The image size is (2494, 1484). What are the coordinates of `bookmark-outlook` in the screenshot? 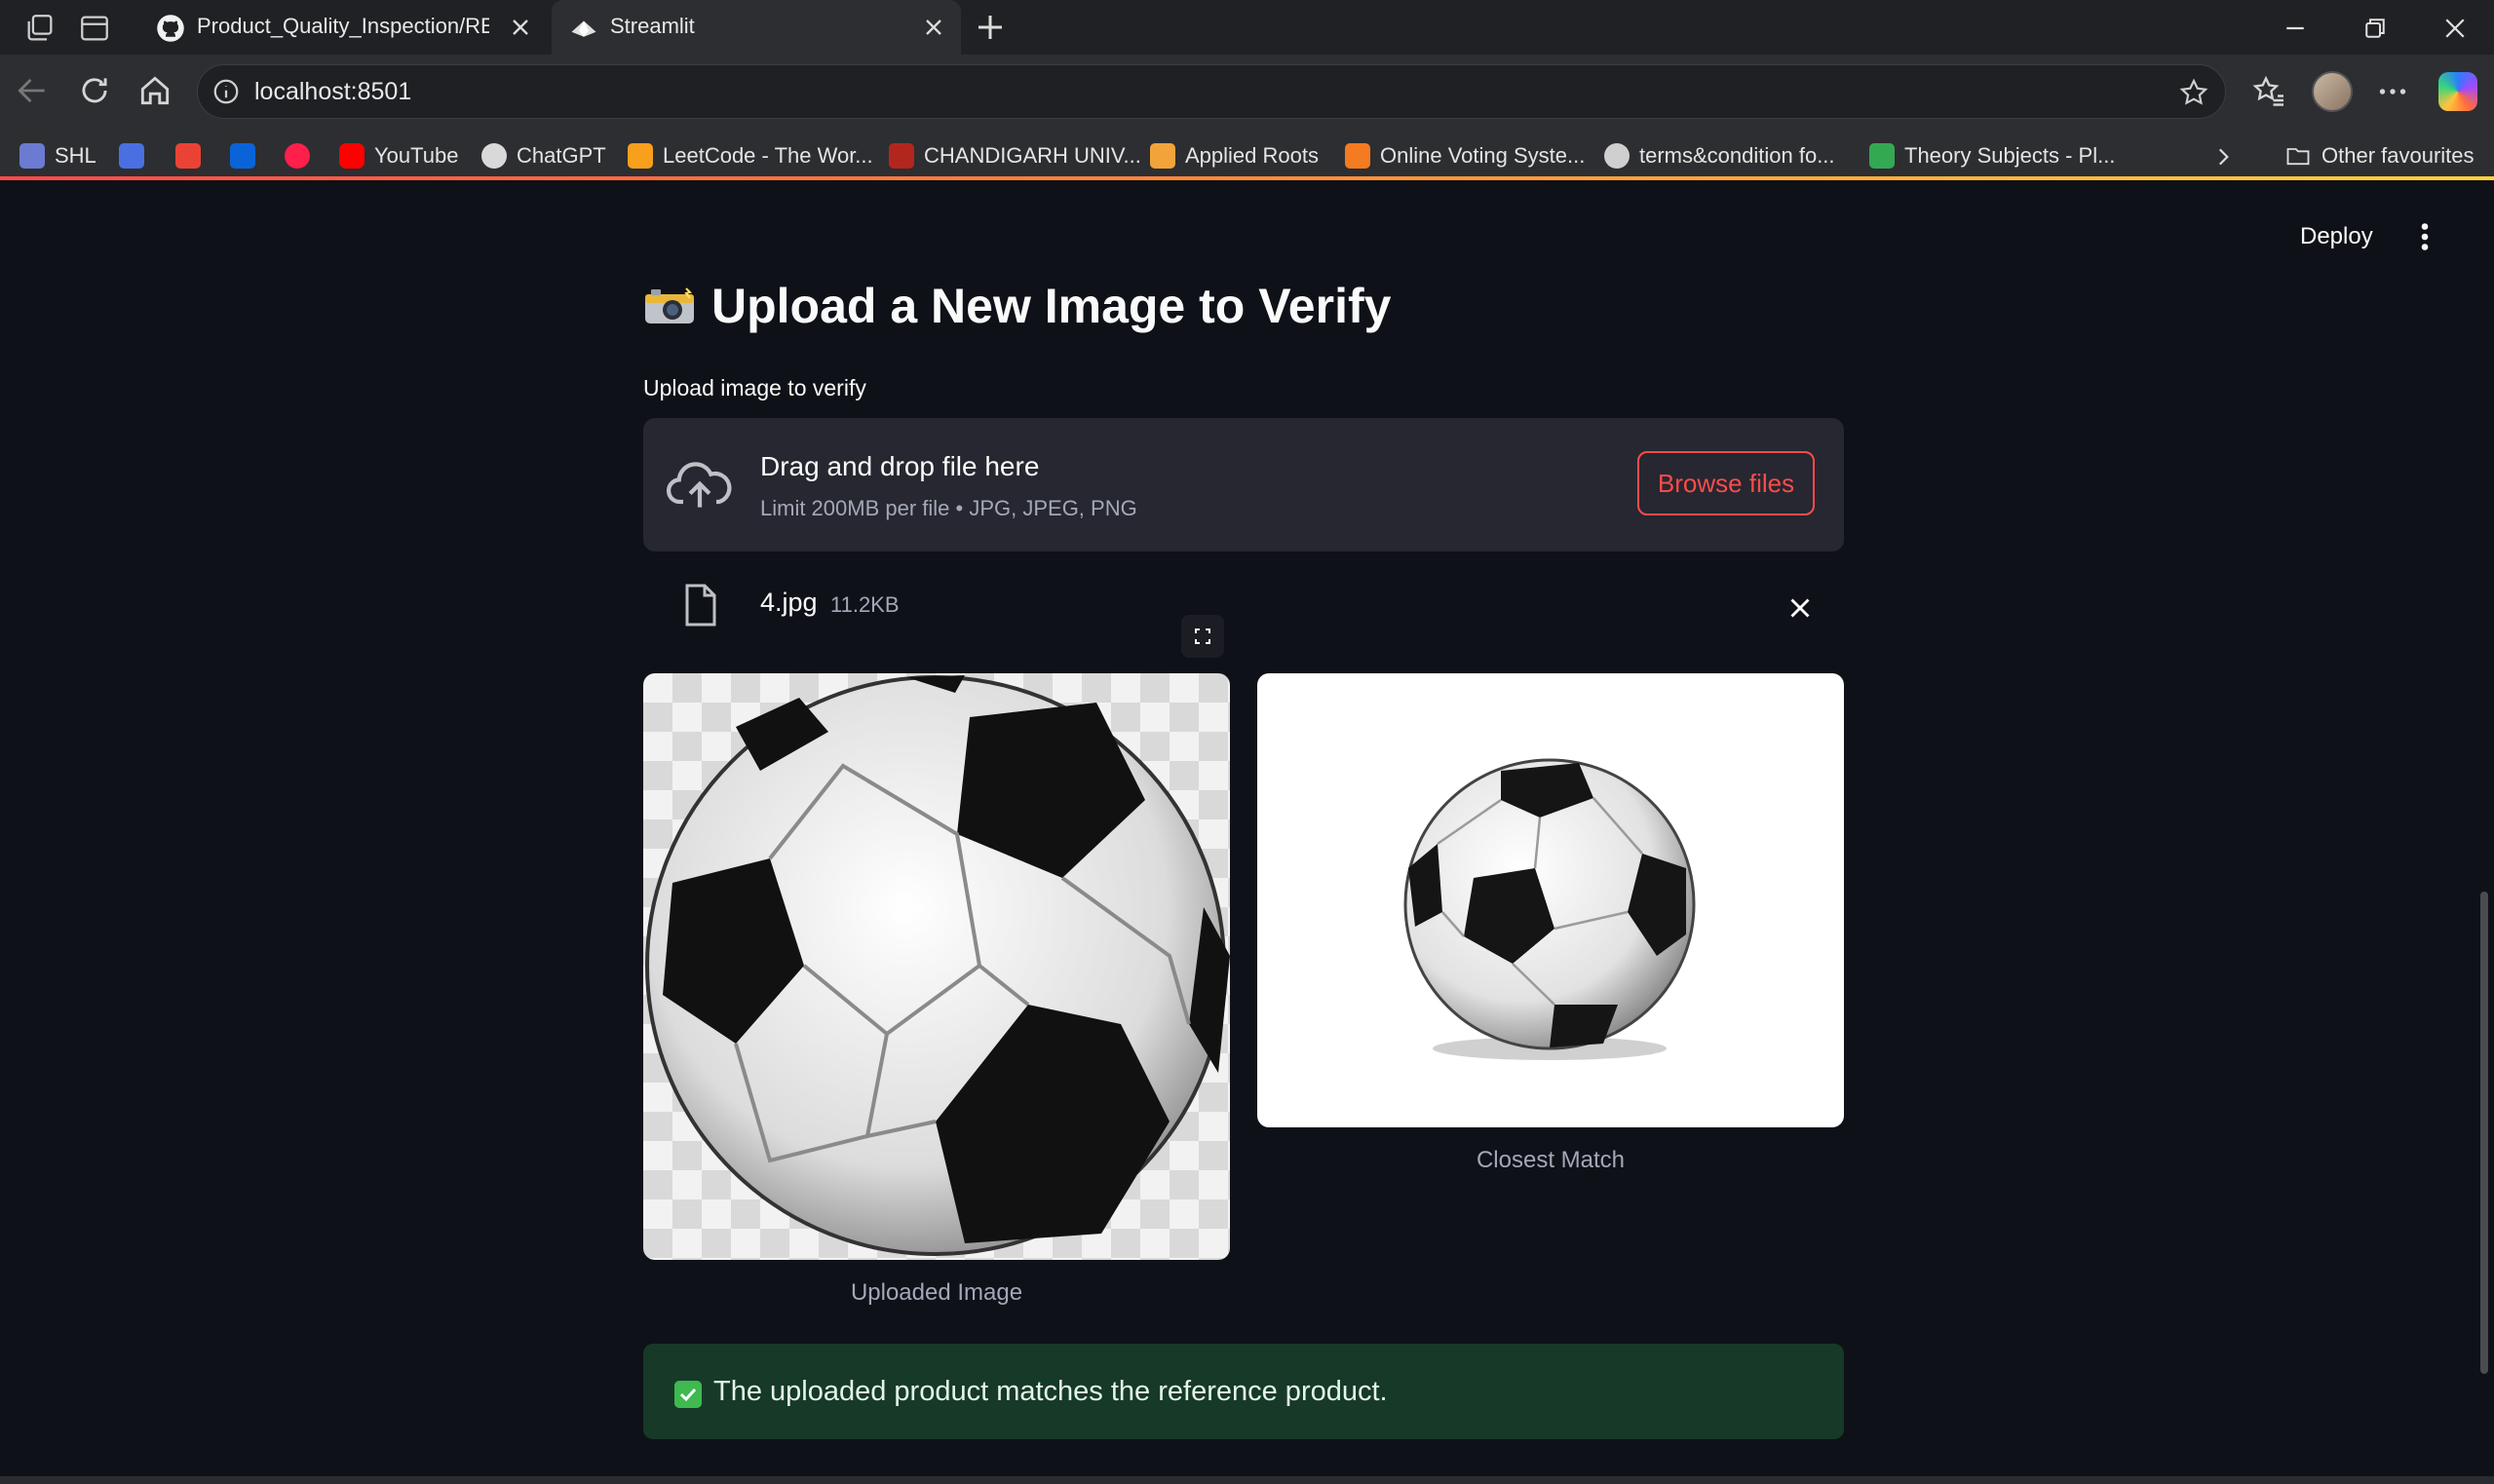 It's located at (242, 155).